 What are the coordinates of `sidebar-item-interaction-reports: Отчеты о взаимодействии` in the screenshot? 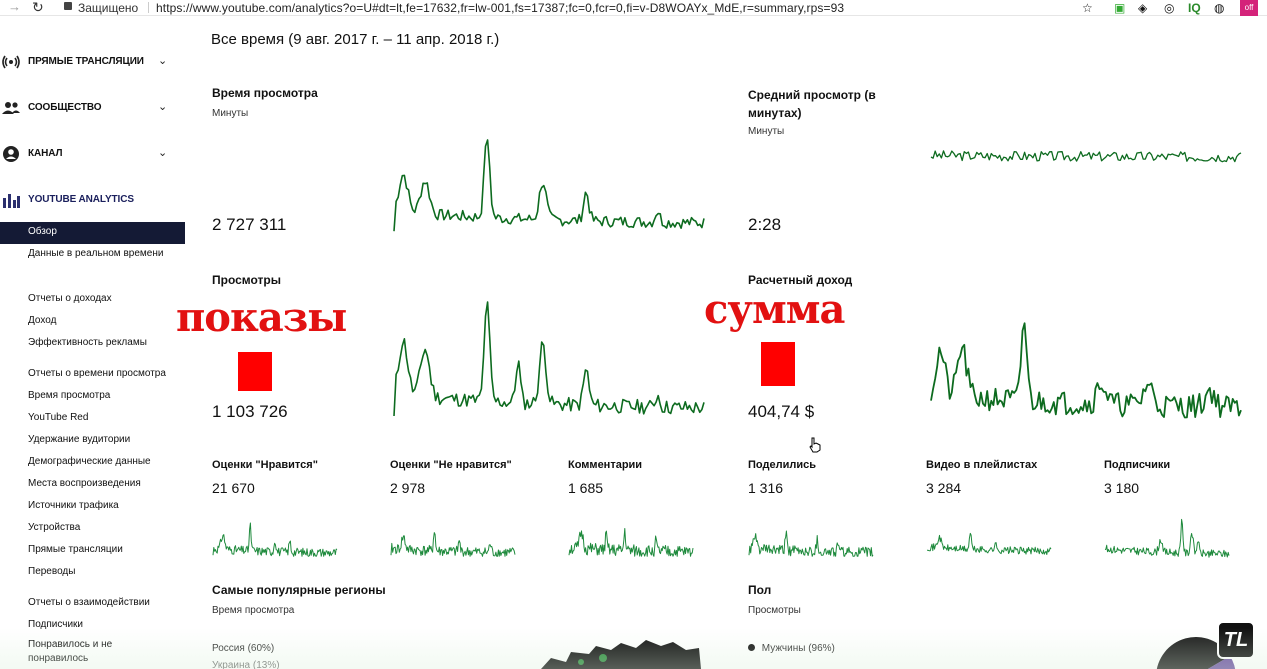 It's located at (103, 603).